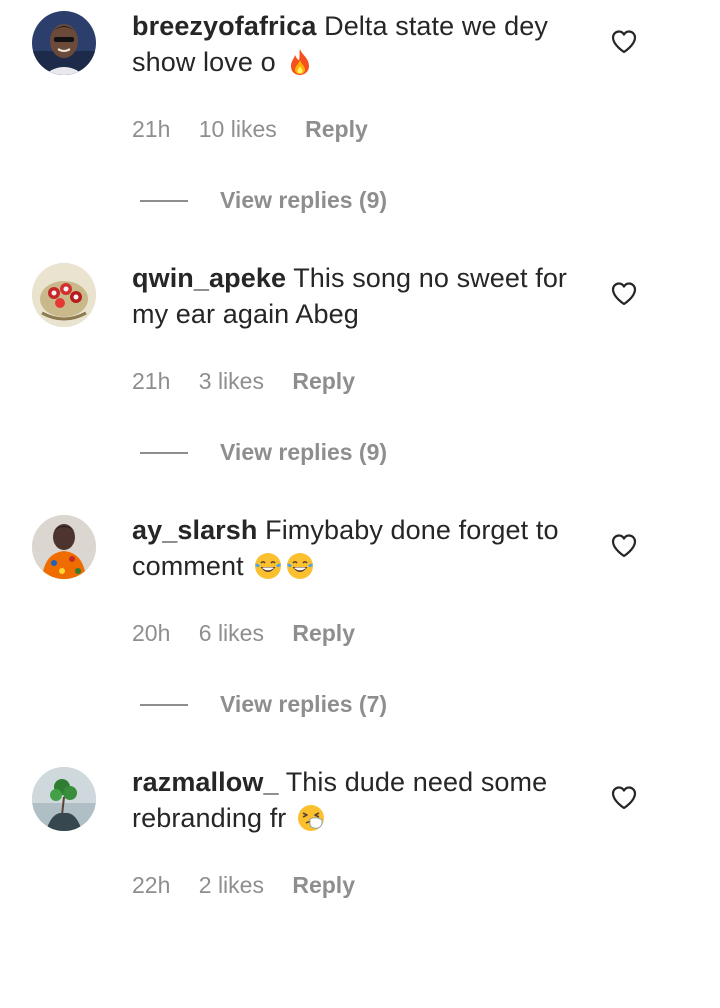  What do you see at coordinates (300, 62) in the screenshot?
I see `fire-emoji-icon` at bounding box center [300, 62].